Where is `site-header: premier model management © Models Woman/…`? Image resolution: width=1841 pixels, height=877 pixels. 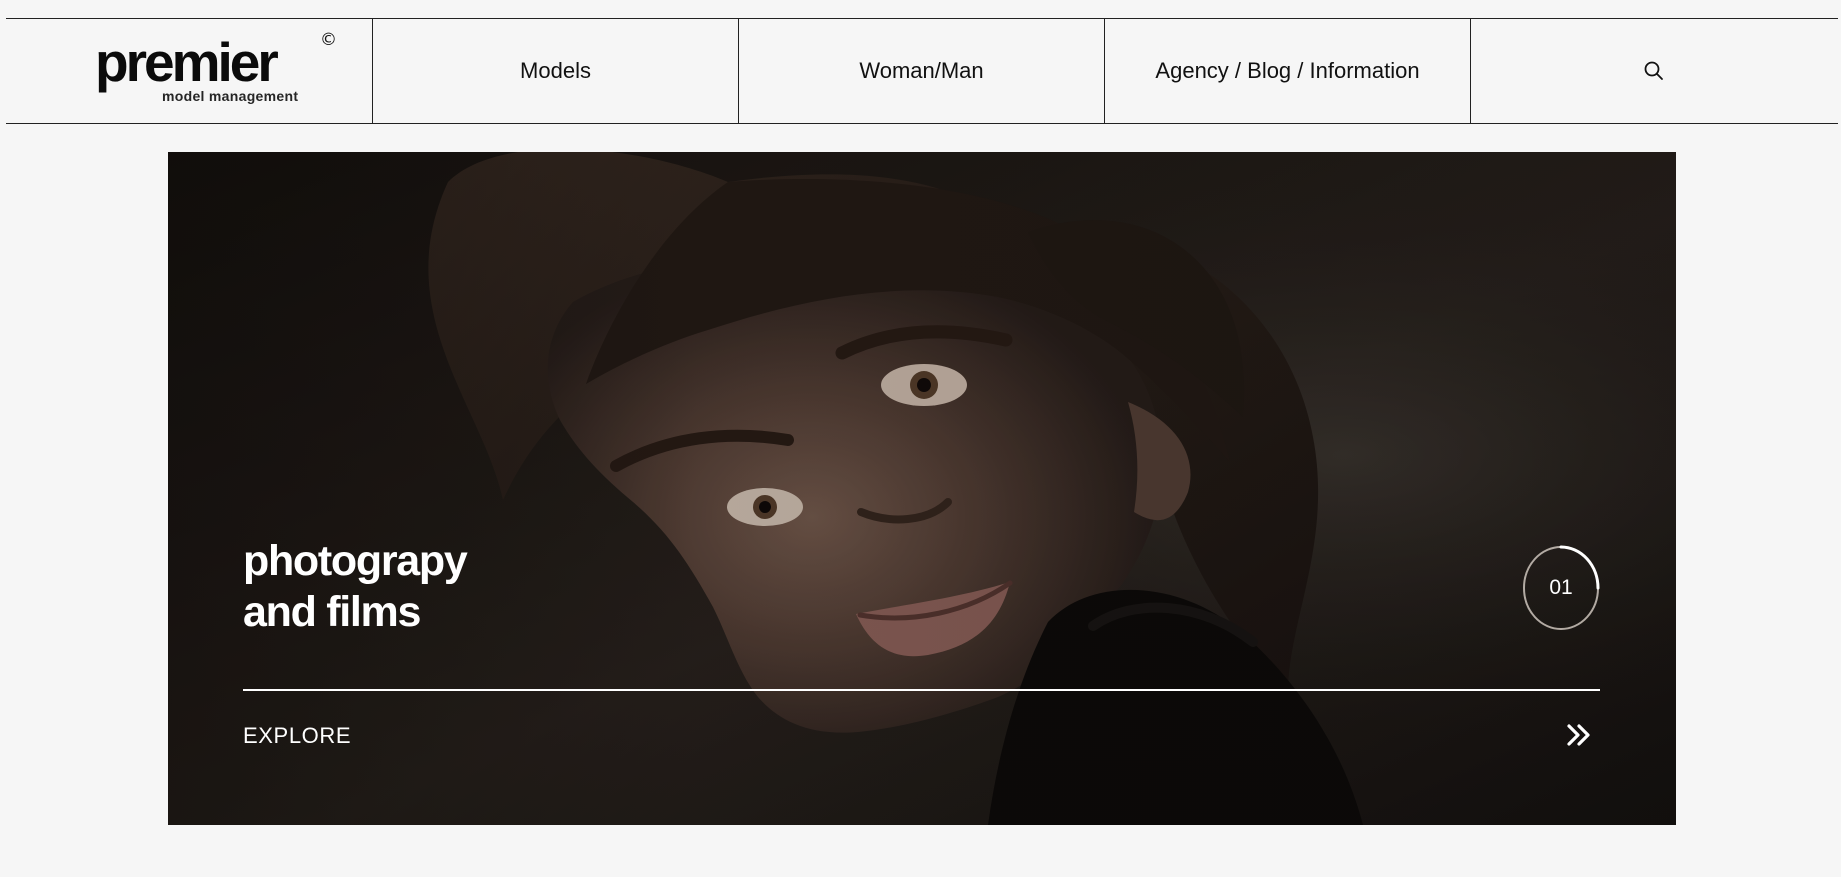
site-header: premier model management © Models Woman/… is located at coordinates (922, 71).